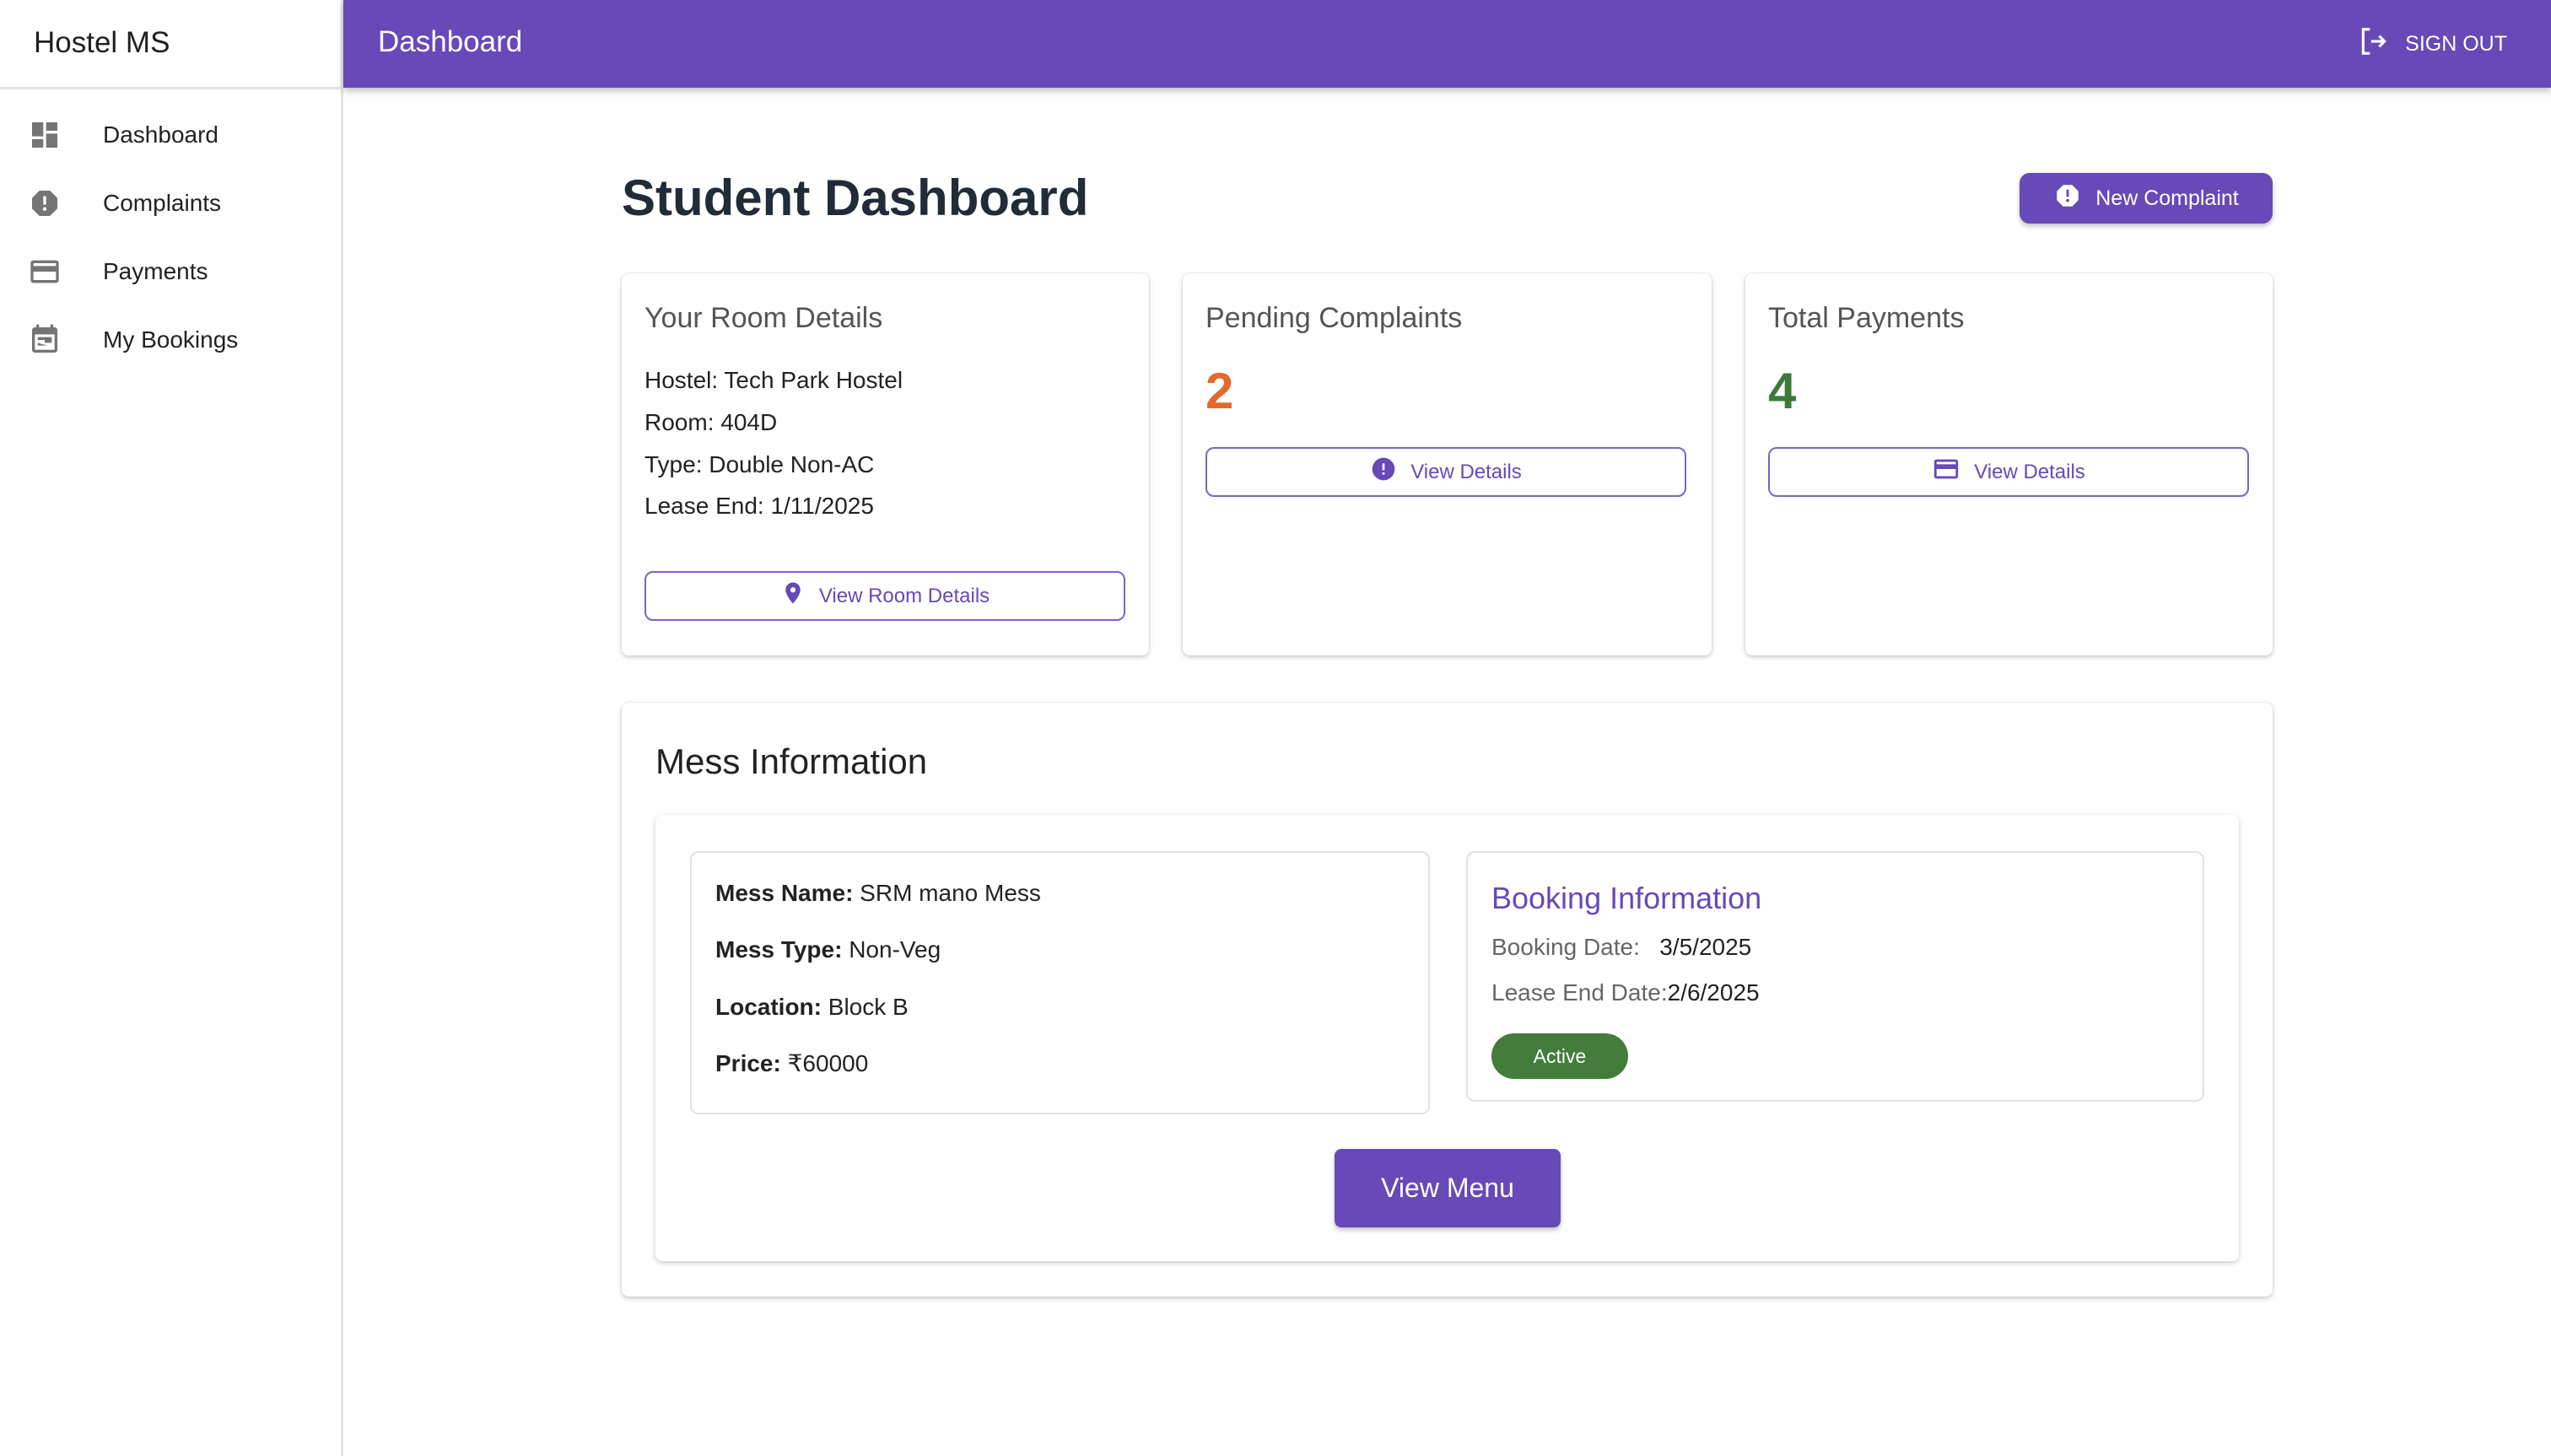  What do you see at coordinates (904, 595) in the screenshot?
I see `button-label: View Room Details` at bounding box center [904, 595].